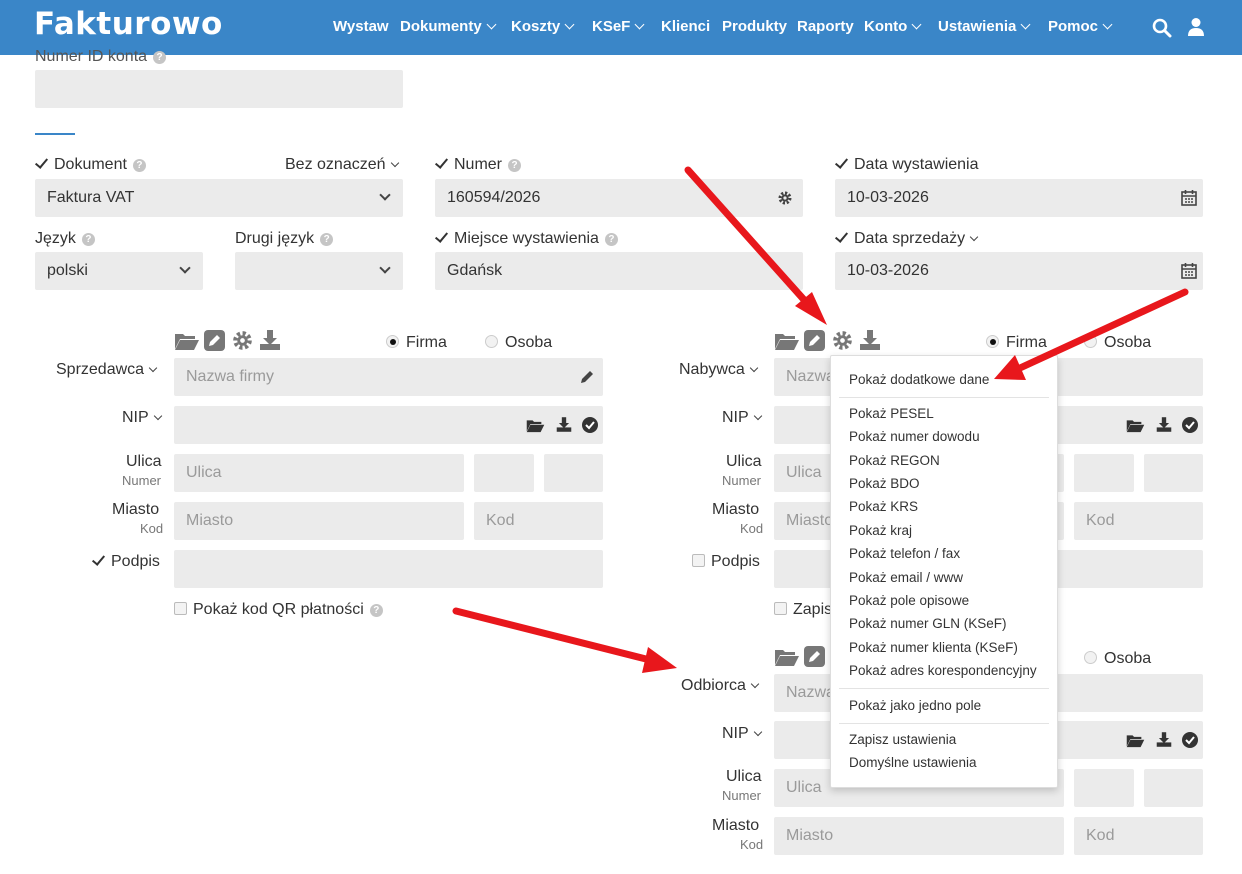 This screenshot has width=1242, height=874. I want to click on buyer-type-person: Osoba, so click(1117, 343).